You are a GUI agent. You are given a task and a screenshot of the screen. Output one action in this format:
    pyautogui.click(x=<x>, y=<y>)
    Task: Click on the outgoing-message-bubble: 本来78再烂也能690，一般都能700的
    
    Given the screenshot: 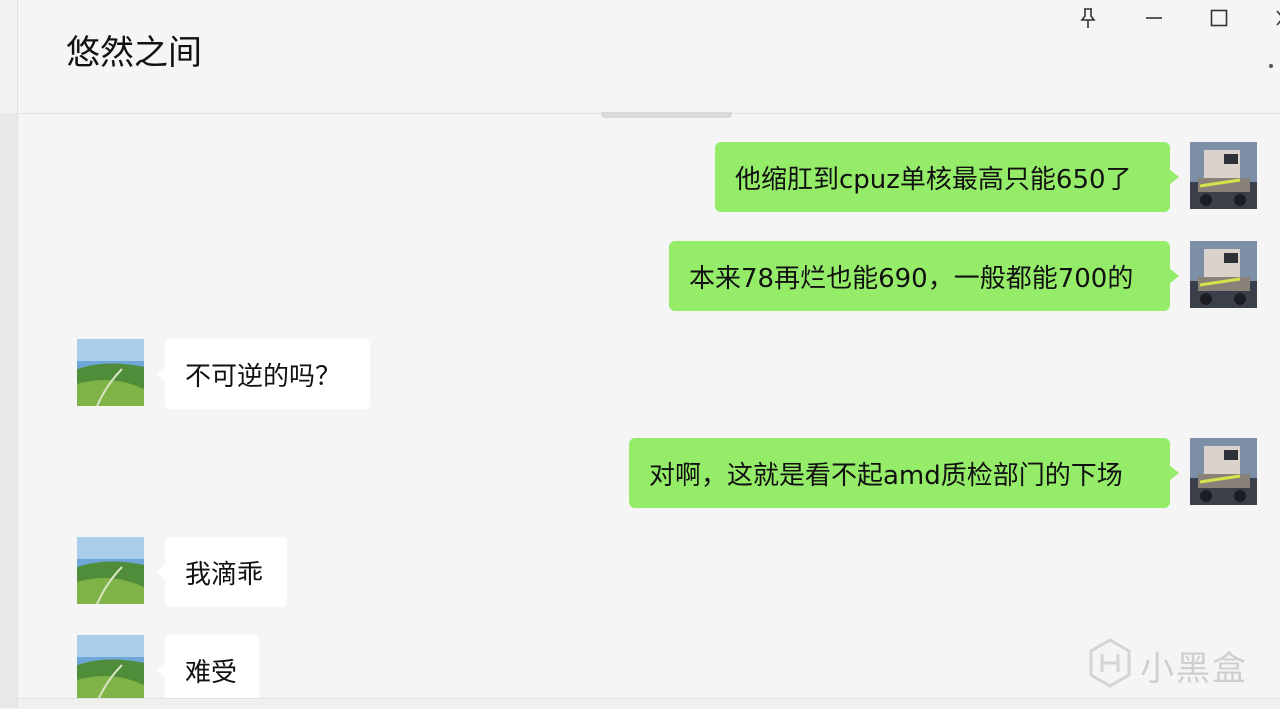 What is the action you would take?
    pyautogui.click(x=924, y=276)
    